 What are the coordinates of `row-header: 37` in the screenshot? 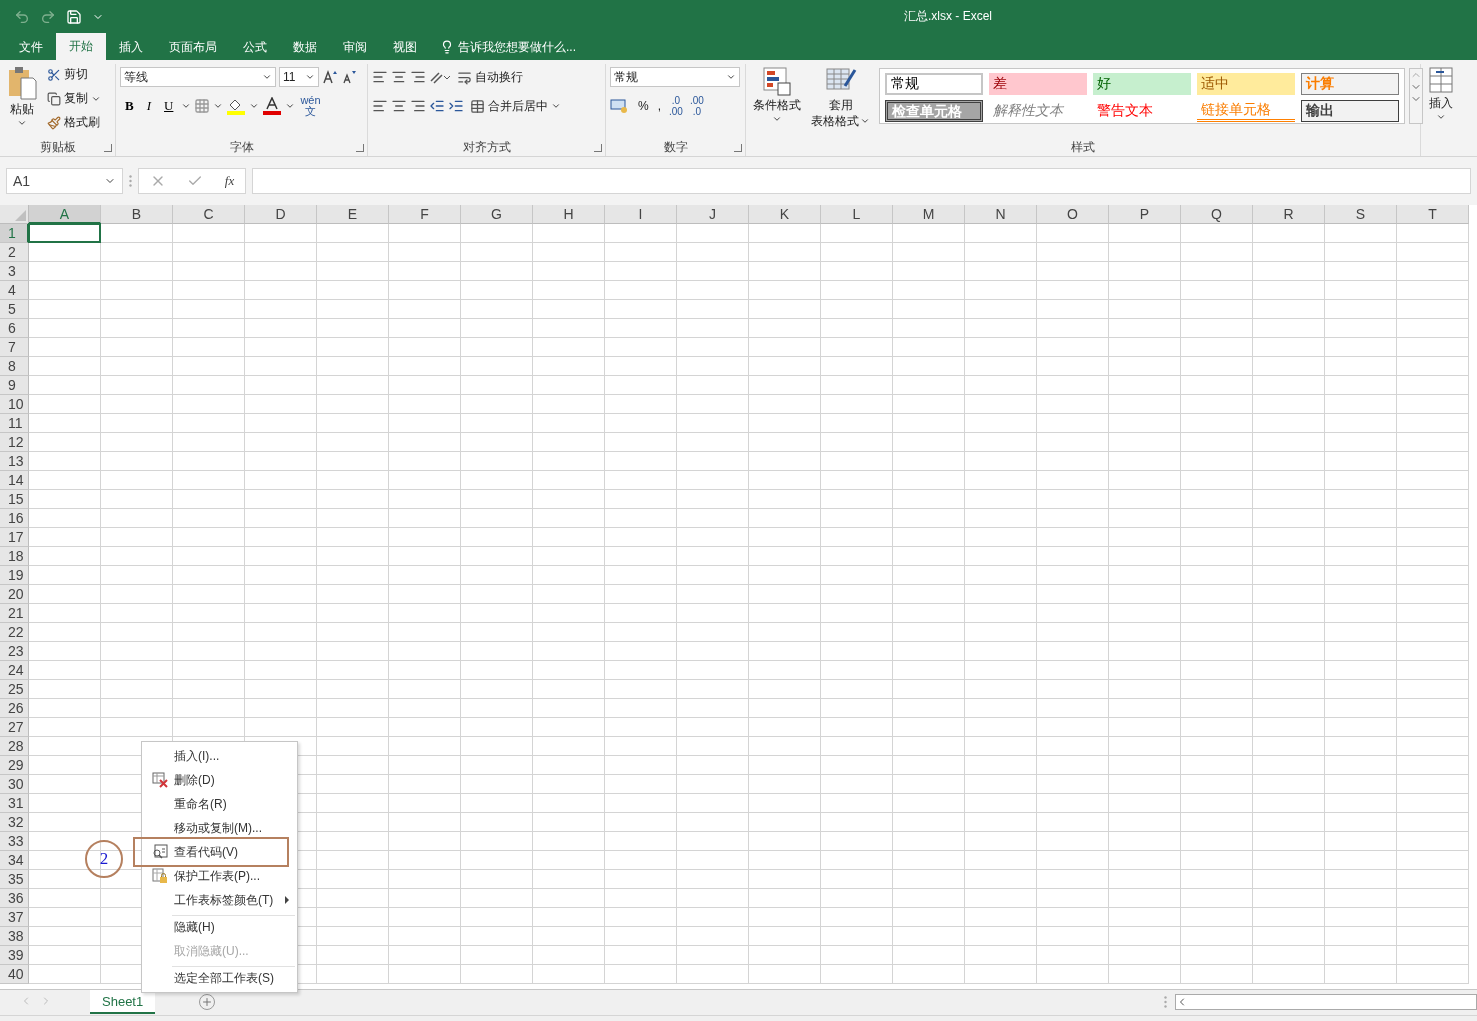 It's located at (14, 917).